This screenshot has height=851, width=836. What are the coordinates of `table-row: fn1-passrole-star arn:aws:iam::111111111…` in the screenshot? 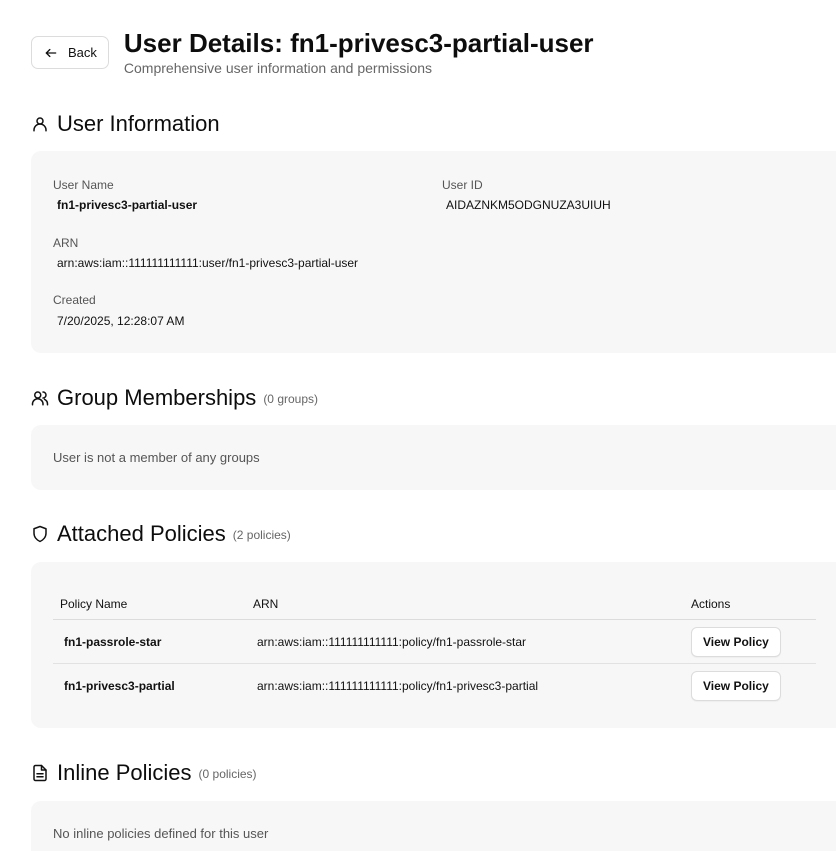 It's located at (434, 642).